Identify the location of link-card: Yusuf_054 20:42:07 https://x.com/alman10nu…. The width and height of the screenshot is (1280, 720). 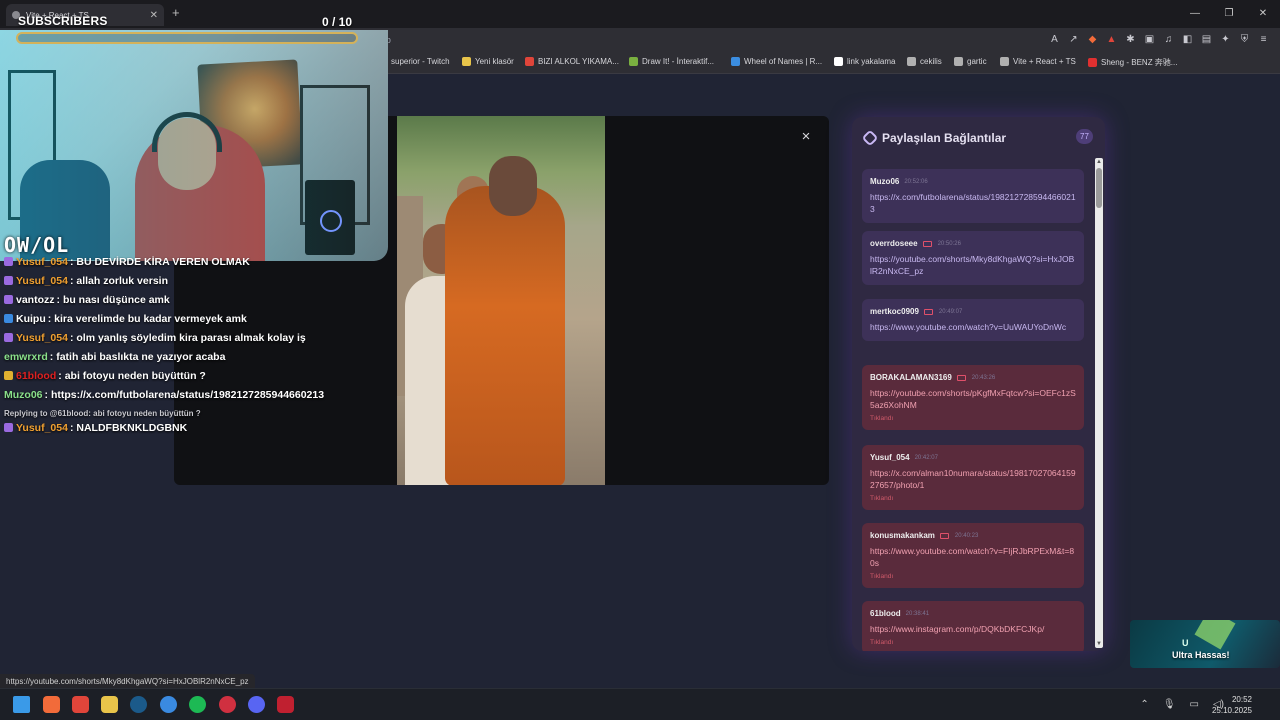
(973, 477).